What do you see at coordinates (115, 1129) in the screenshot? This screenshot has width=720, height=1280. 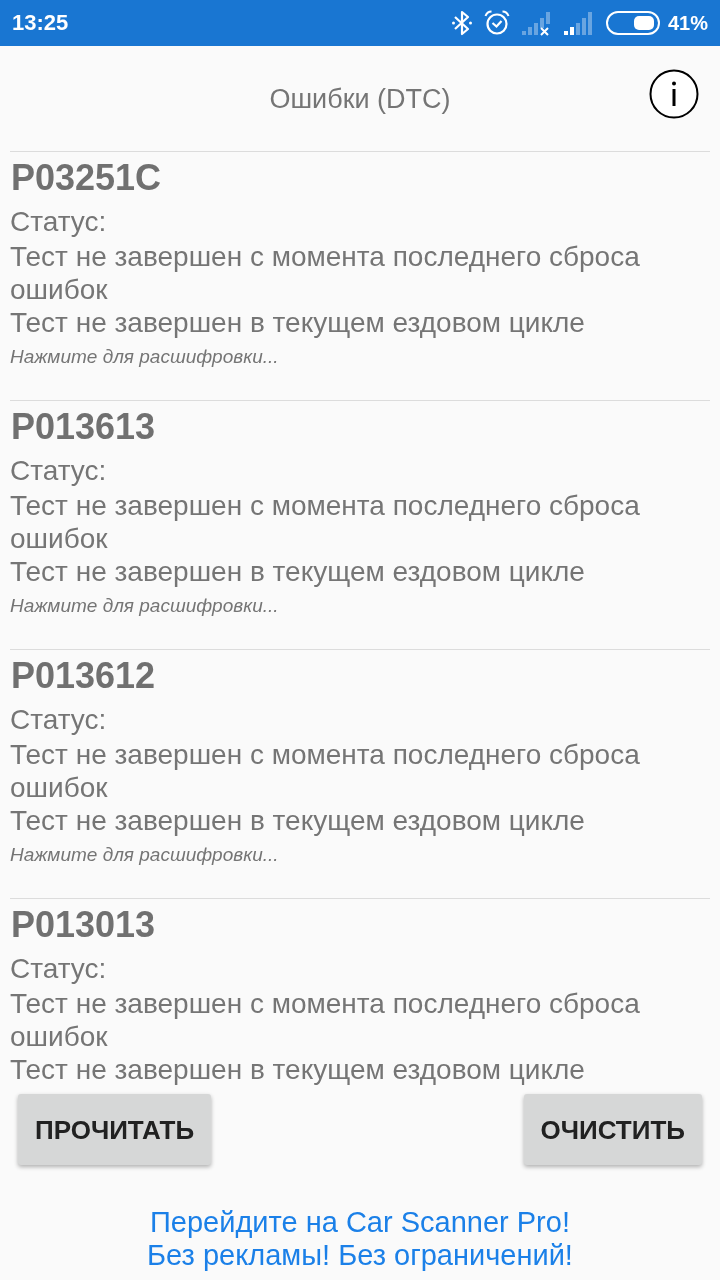 I see `action-button: ПРОЧИТАТЬ` at bounding box center [115, 1129].